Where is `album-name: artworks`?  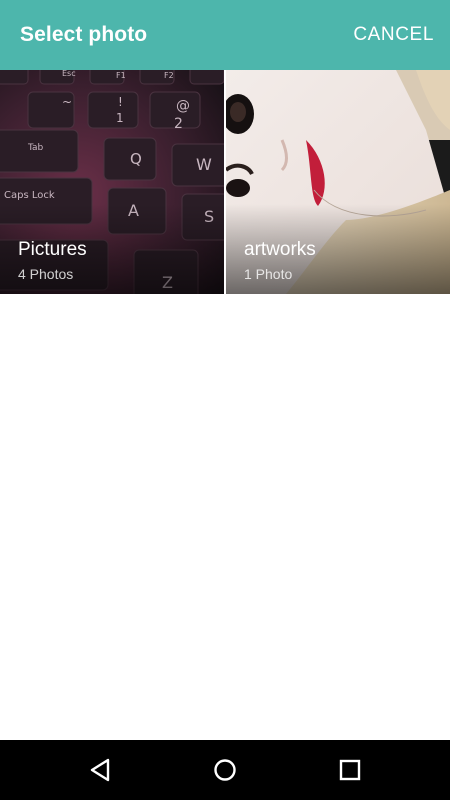 album-name: artworks is located at coordinates (280, 249).